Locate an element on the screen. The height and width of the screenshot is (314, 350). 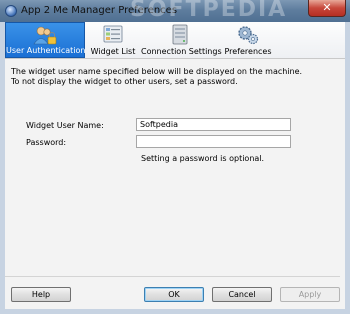
tab-label: Preferences is located at coordinates (248, 51).